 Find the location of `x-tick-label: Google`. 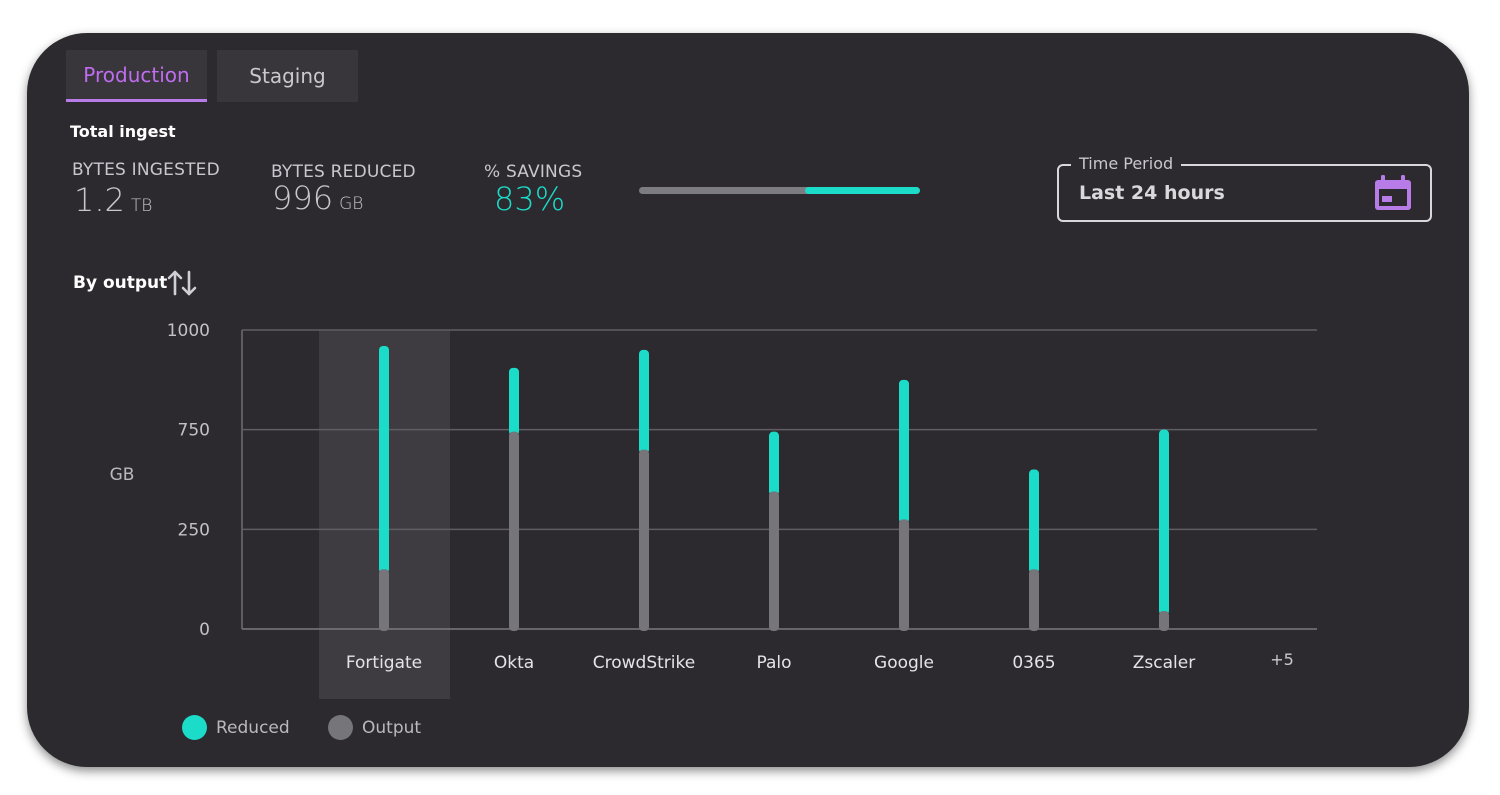

x-tick-label: Google is located at coordinates (904, 663).